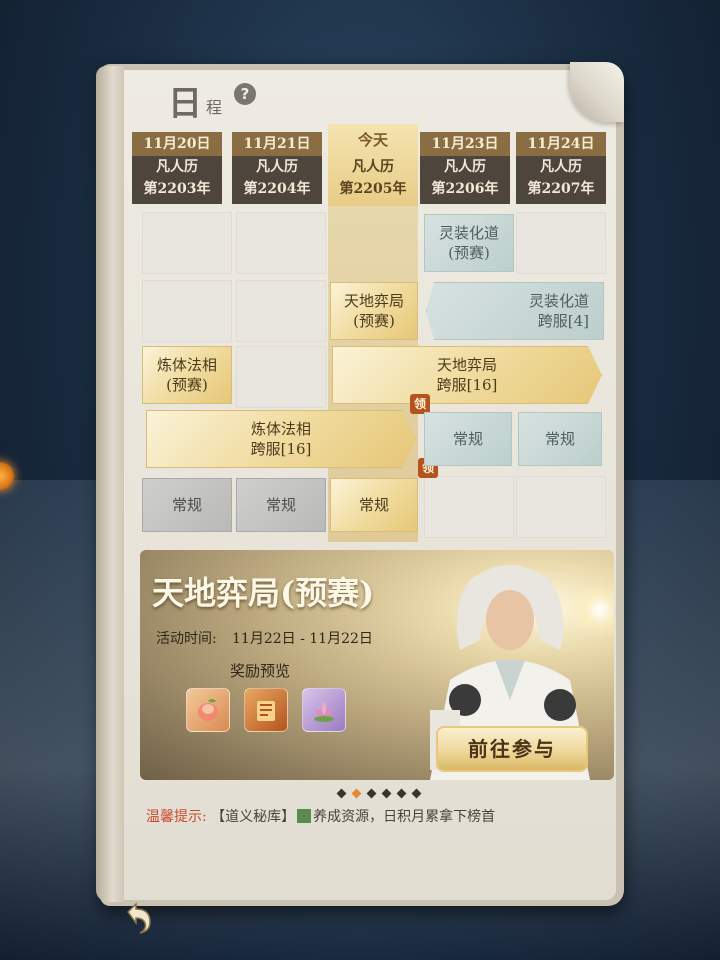  I want to click on go-participate-button: 前往参与, so click(512, 749).